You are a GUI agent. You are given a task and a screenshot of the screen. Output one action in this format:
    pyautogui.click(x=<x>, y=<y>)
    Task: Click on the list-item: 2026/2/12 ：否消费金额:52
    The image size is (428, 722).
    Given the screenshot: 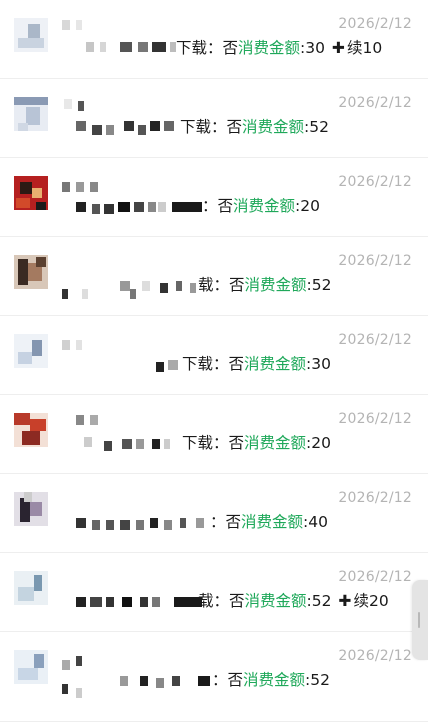 What is the action you would take?
    pyautogui.click(x=214, y=677)
    